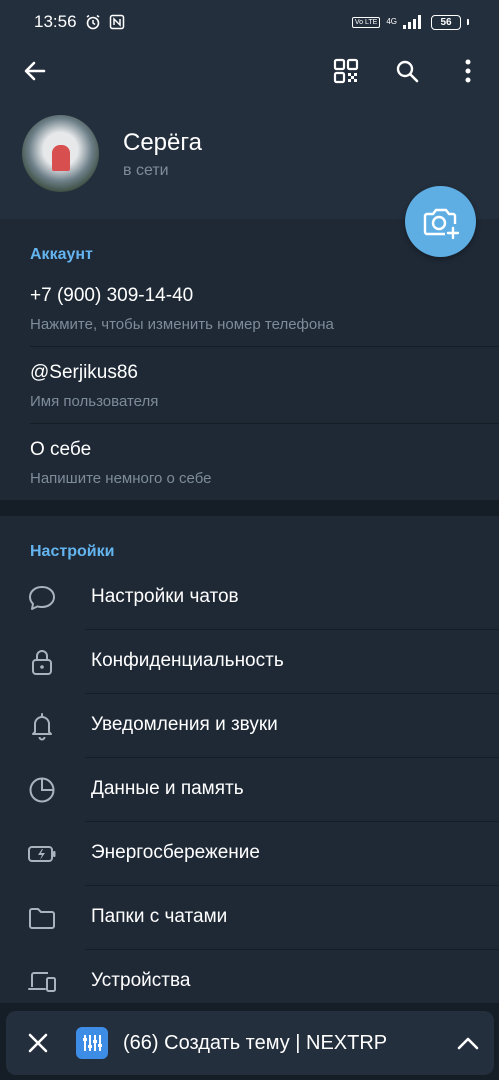 Image resolution: width=499 pixels, height=1080 pixels. Describe the element at coordinates (366, 22) in the screenshot. I see `volte-badge: Vo LTE` at that location.